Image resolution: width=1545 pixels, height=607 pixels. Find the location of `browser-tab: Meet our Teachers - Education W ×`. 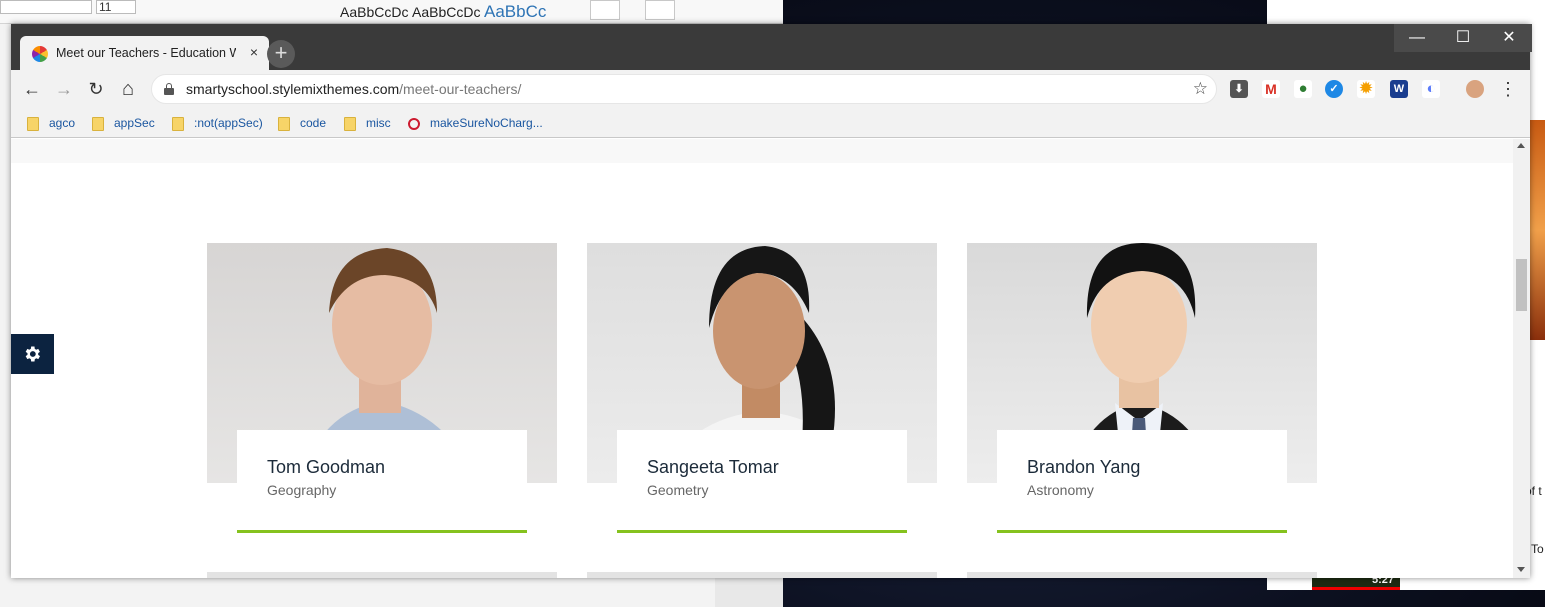

browser-tab: Meet our Teachers - Education W × is located at coordinates (144, 53).